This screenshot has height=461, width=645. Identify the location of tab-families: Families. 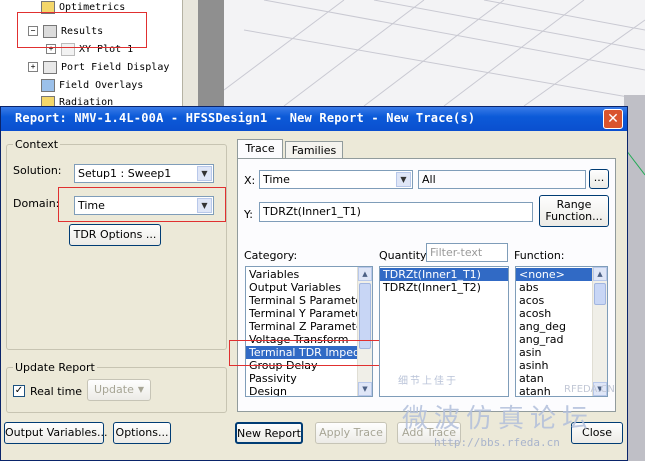
(314, 150).